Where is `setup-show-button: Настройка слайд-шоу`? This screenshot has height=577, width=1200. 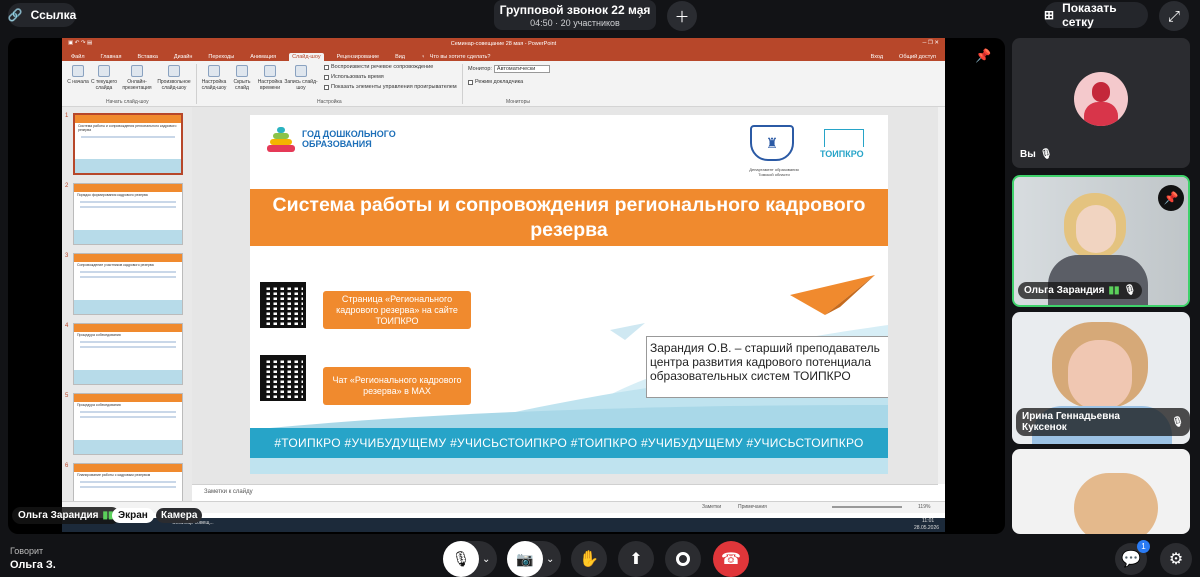 setup-show-button: Настройка слайд-шоу is located at coordinates (214, 78).